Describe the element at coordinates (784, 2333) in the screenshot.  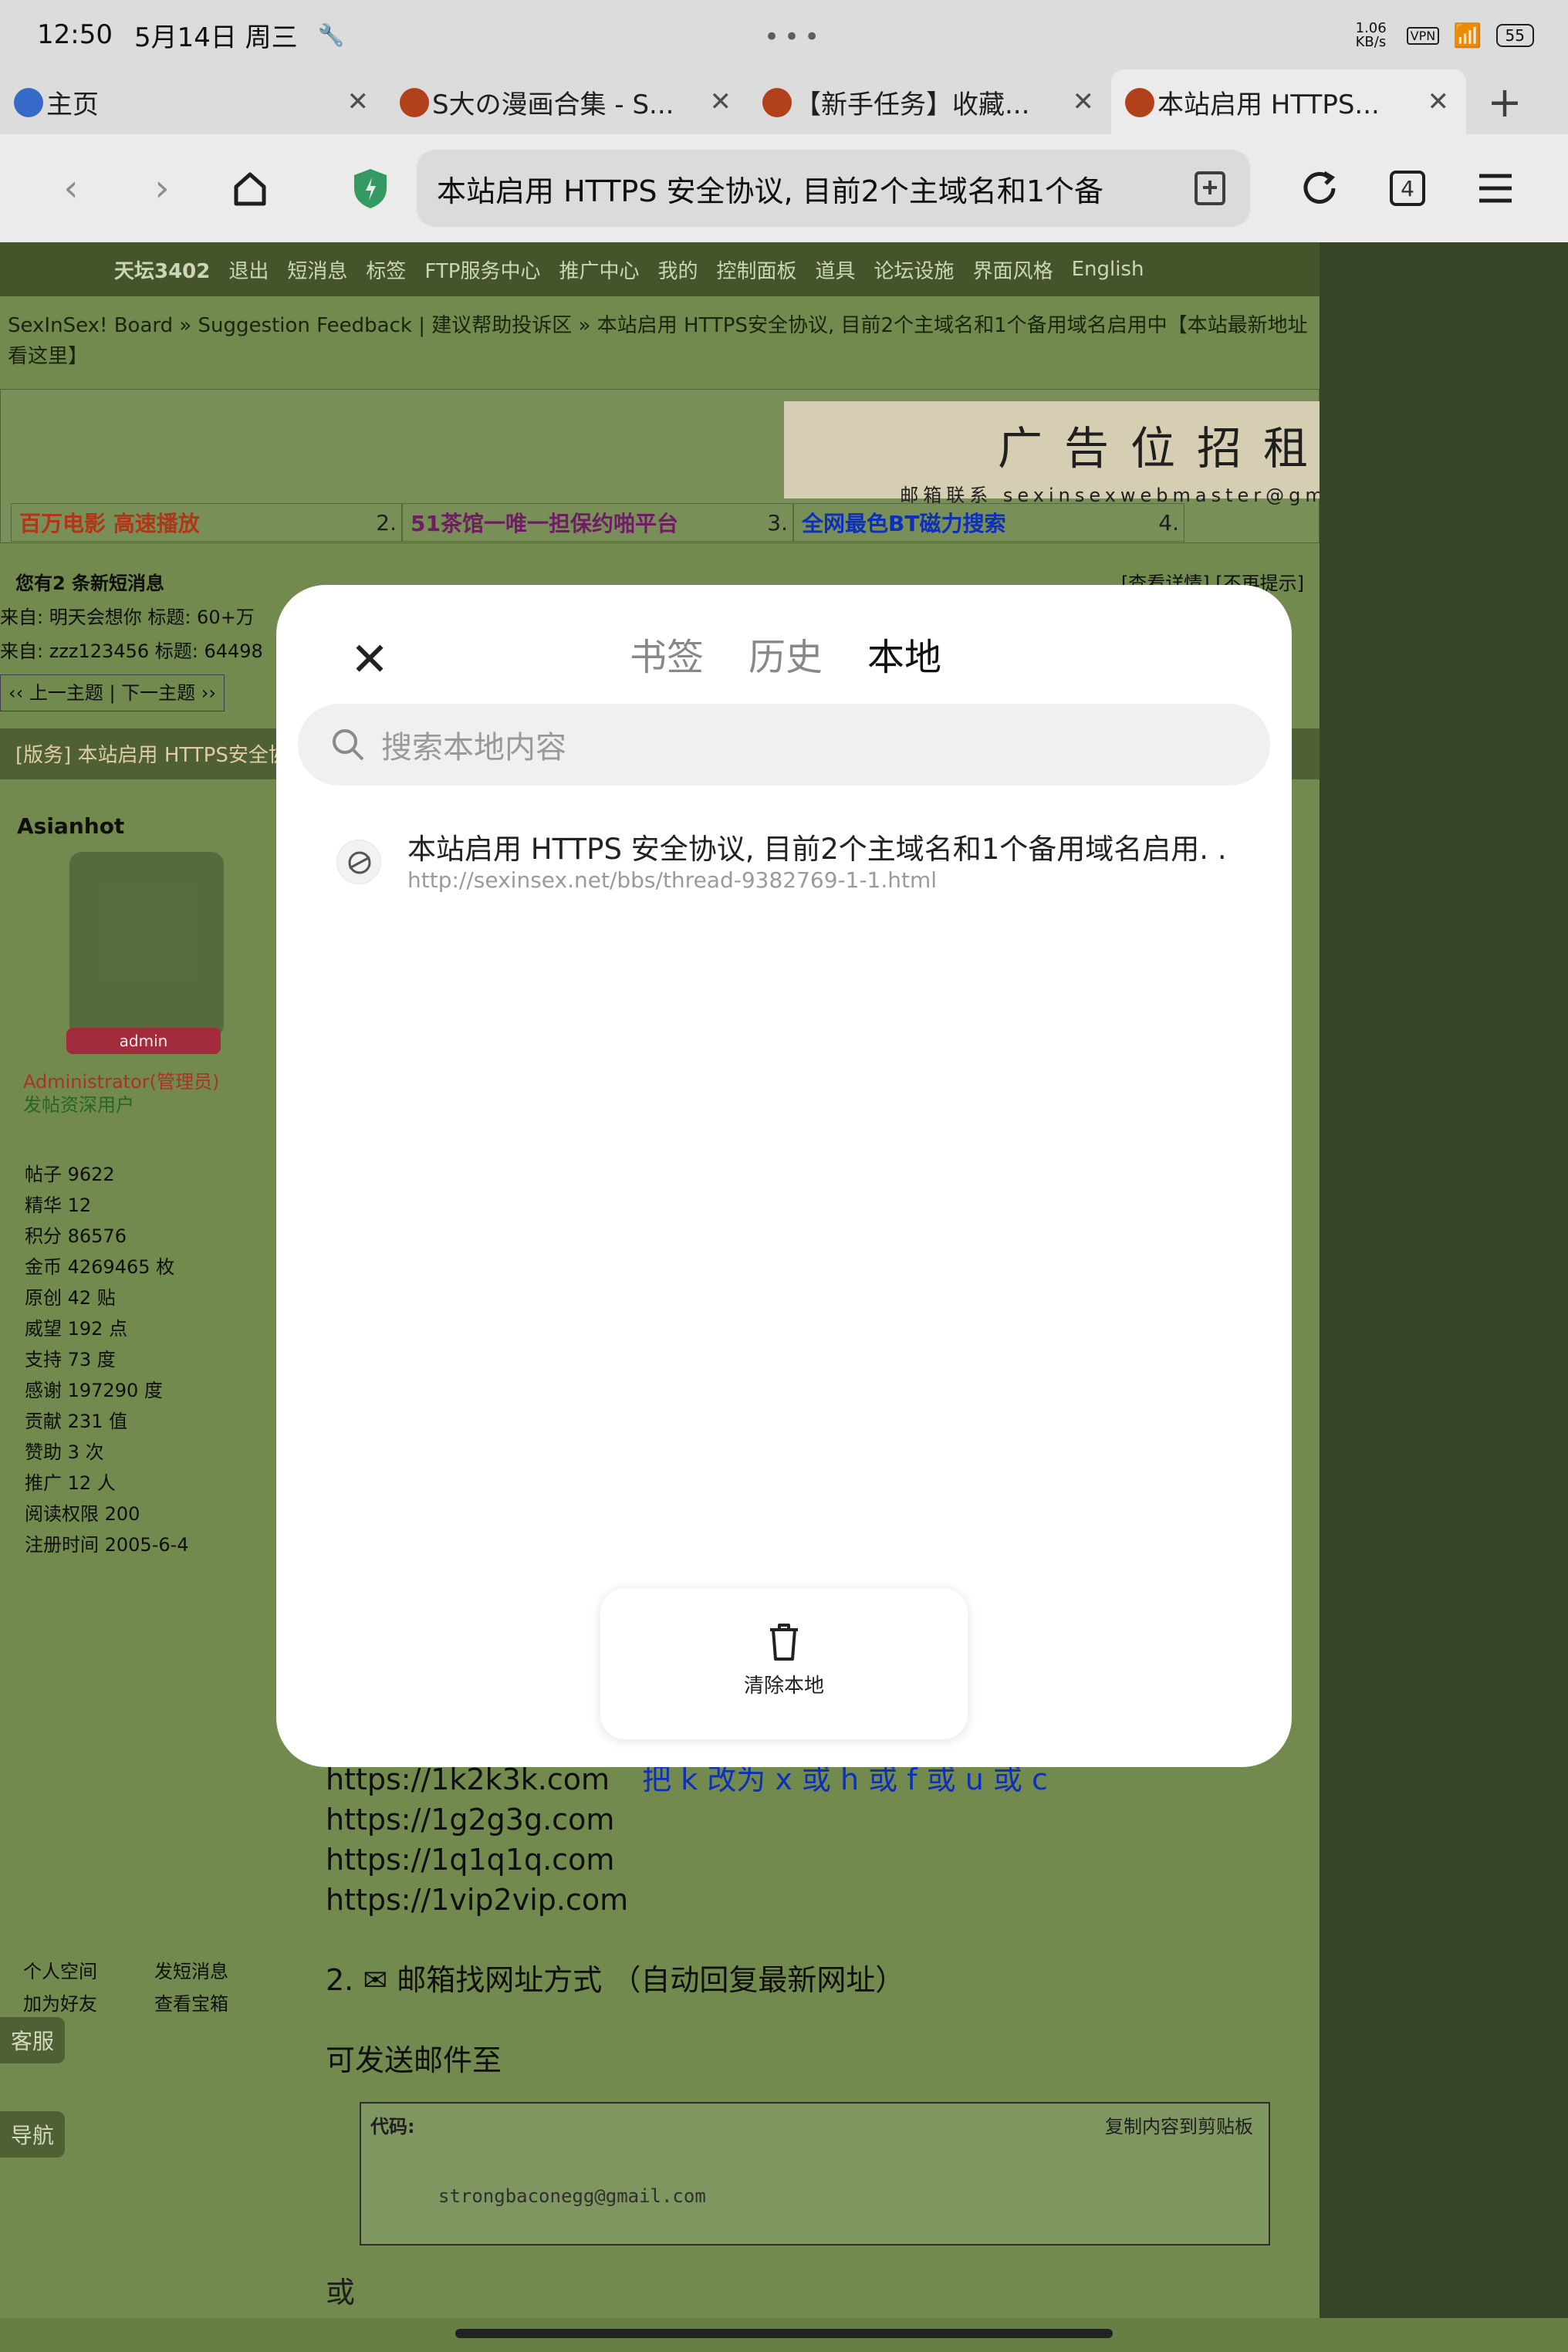
I see `home-indicator` at that location.